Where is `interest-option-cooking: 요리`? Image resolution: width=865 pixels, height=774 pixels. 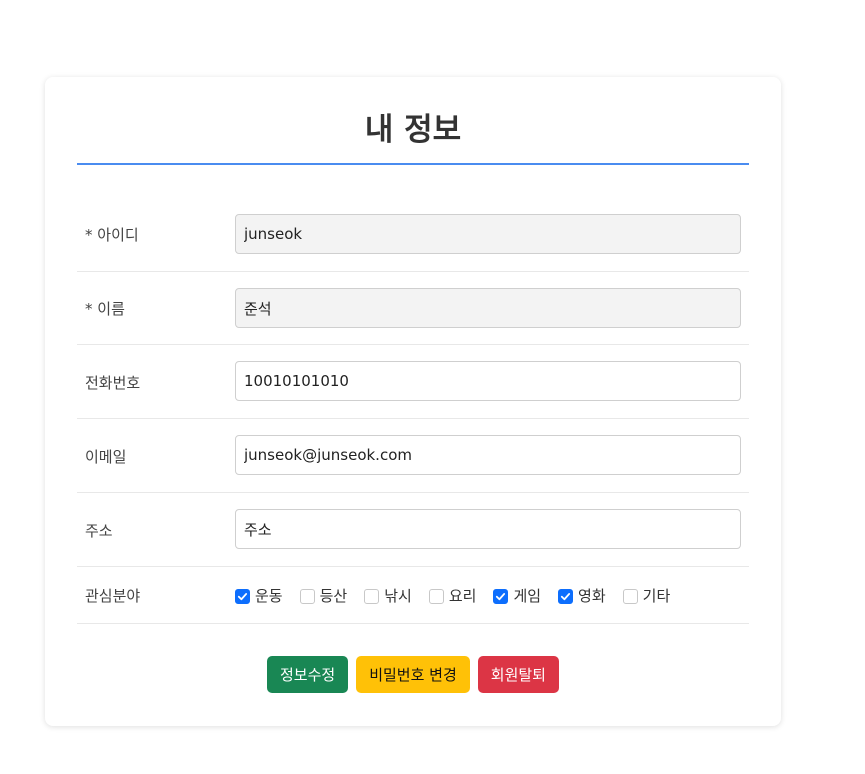 interest-option-cooking: 요리 is located at coordinates (452, 596).